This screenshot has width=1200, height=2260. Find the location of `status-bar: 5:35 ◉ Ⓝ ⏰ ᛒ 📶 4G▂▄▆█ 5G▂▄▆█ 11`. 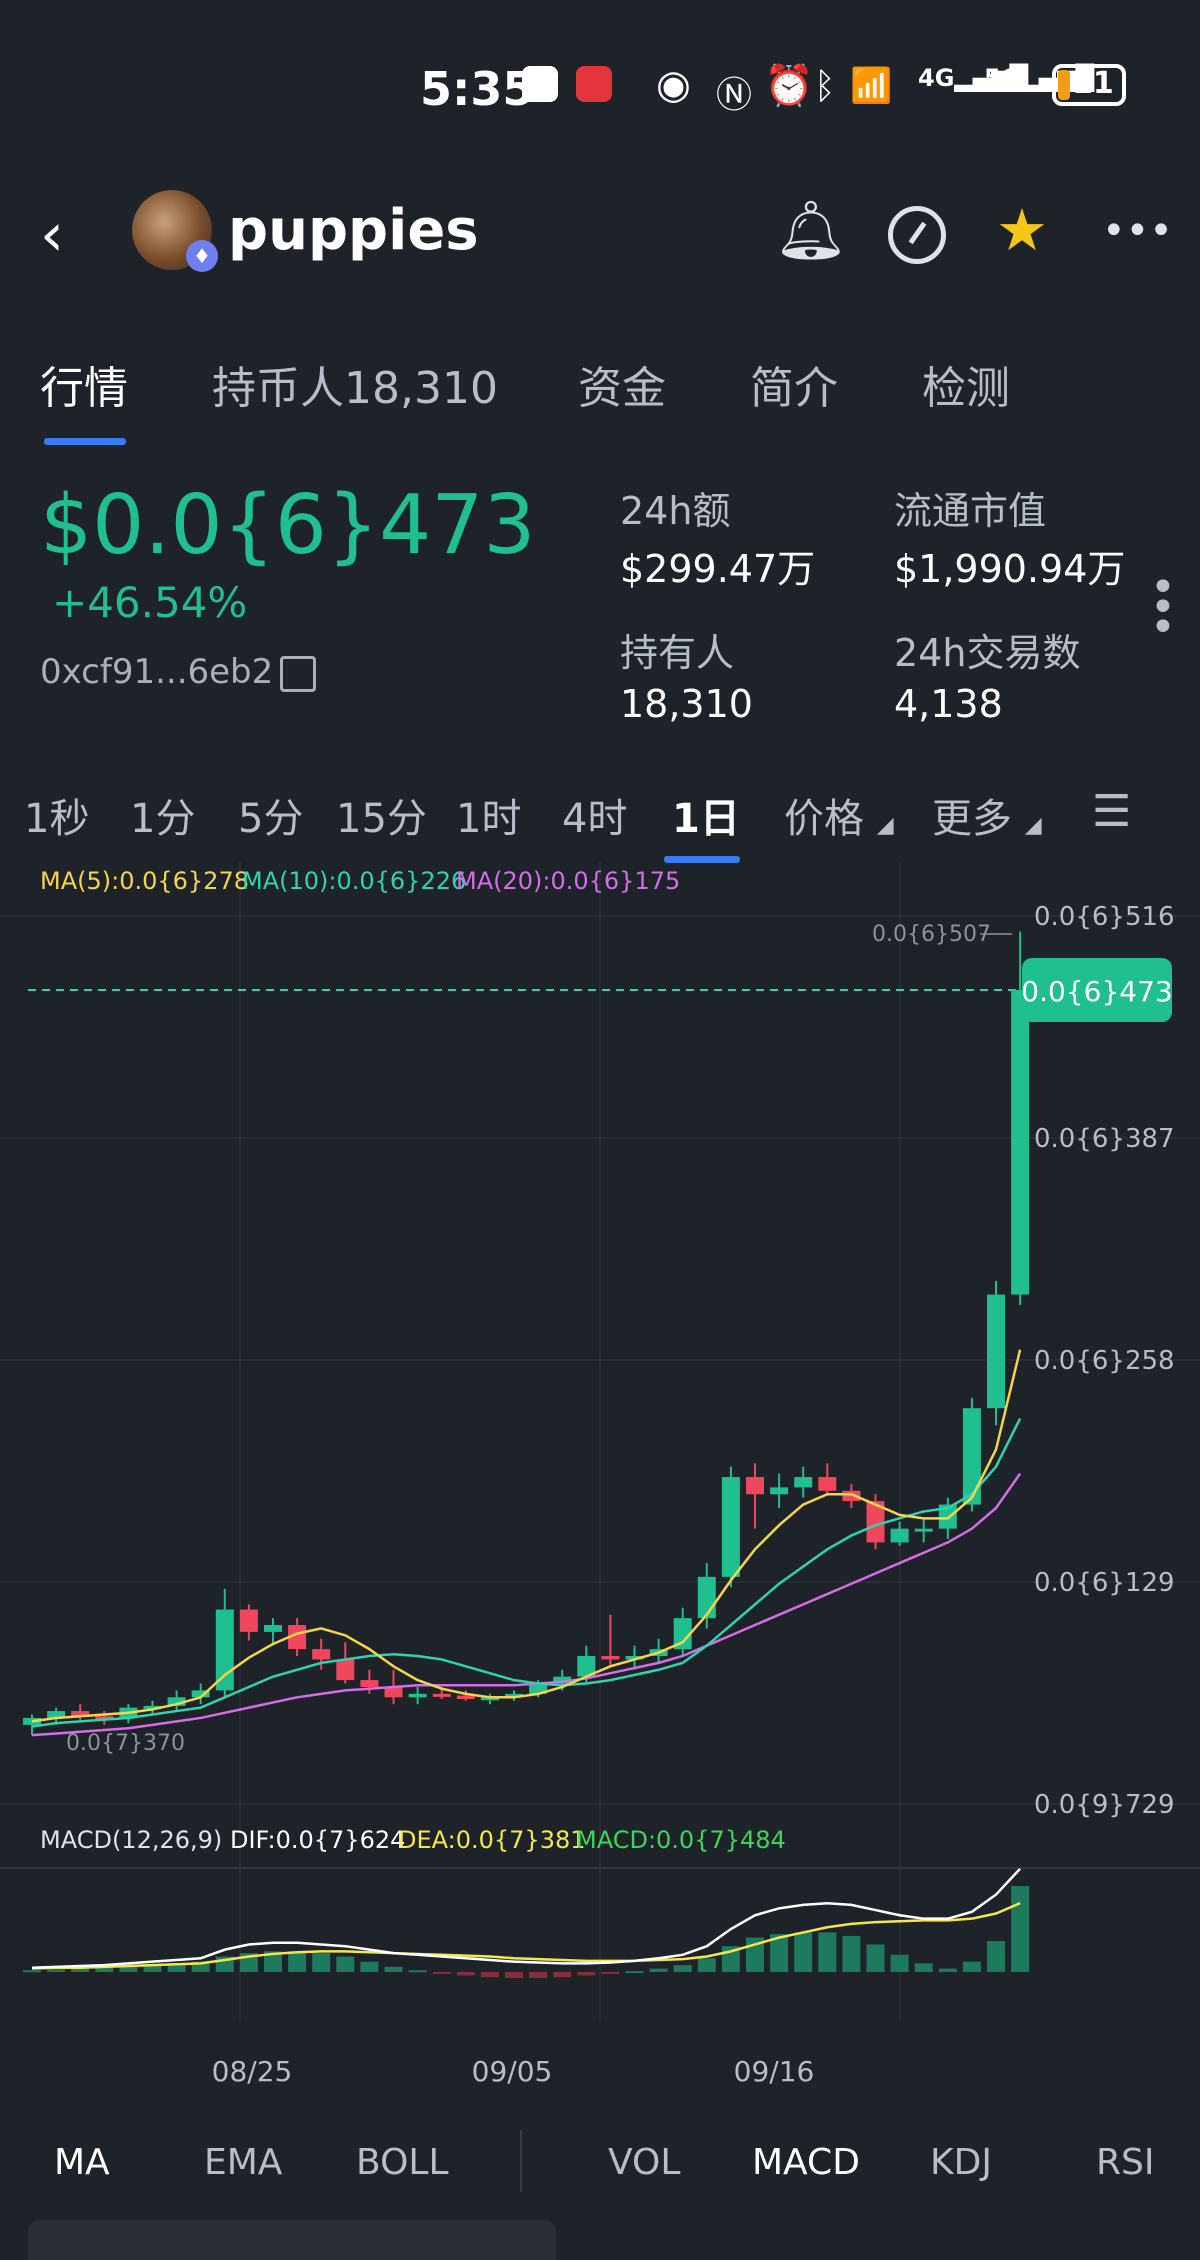

status-bar: 5:35 ◉ Ⓝ ⏰ ᛒ 📶 4G▂▄▆█ 5G▂▄▆█ 11 is located at coordinates (600, 90).